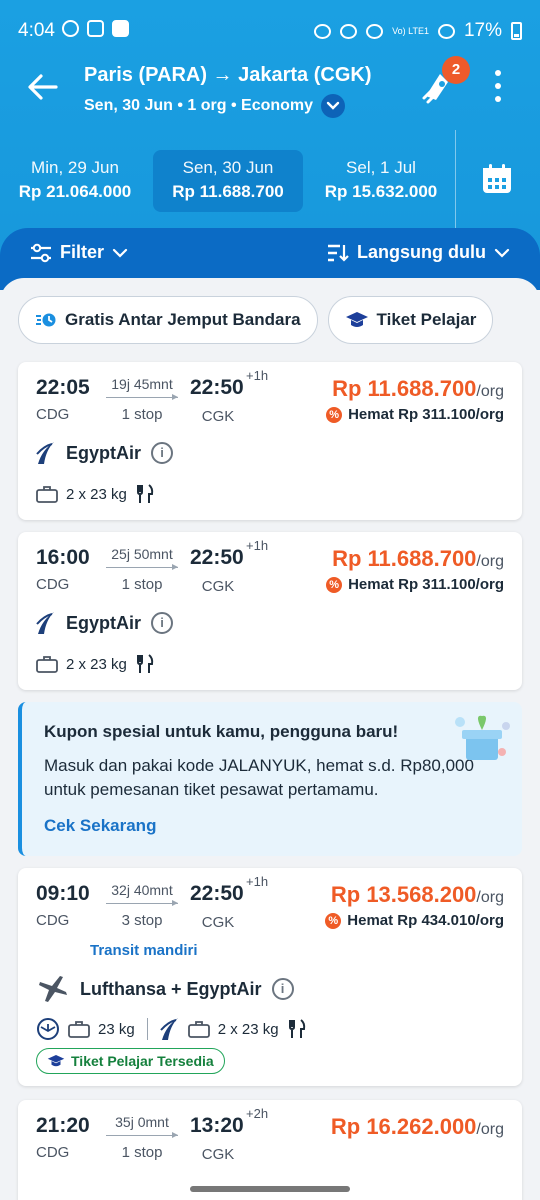  What do you see at coordinates (414, 920) in the screenshot?
I see `savings: % Hemat Rp 434.010/org` at bounding box center [414, 920].